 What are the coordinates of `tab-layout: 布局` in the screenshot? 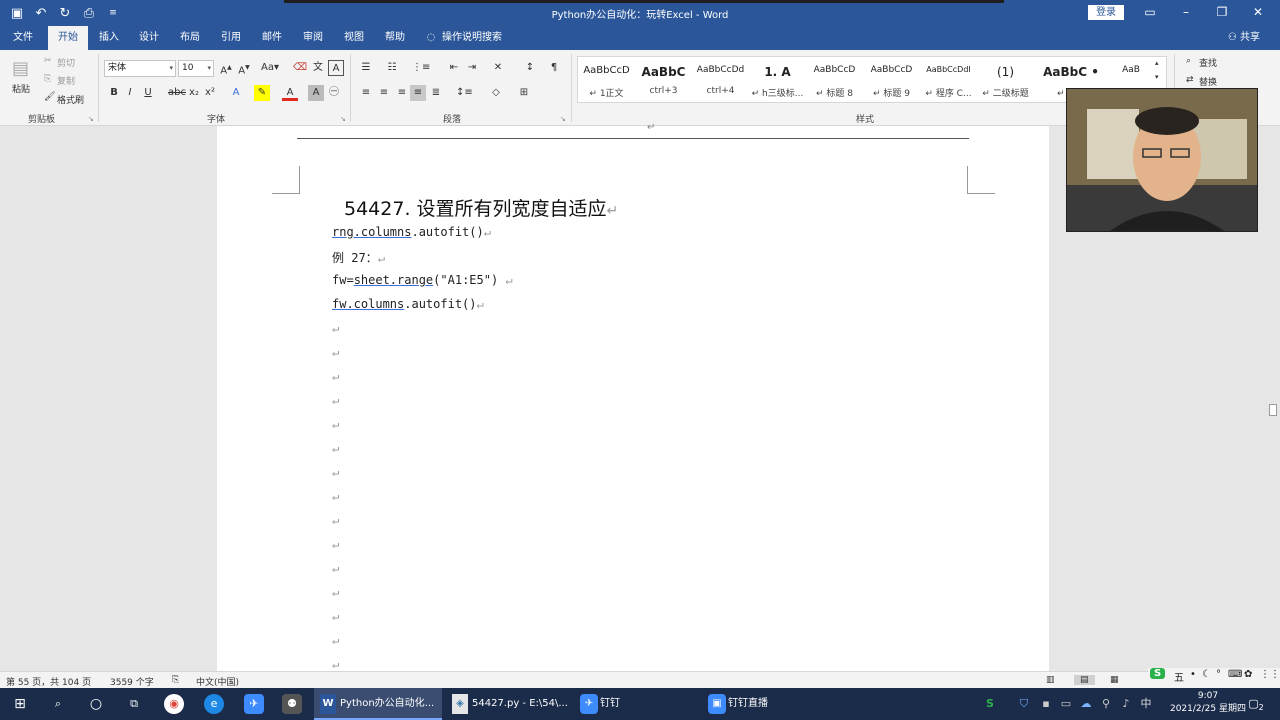 It's located at (190, 38).